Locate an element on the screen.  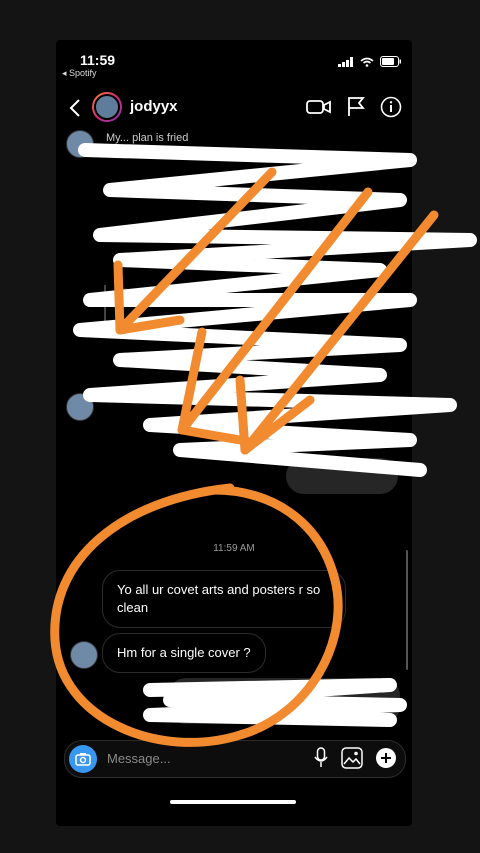
received-message: Hm for a single cover ? is located at coordinates (184, 653).